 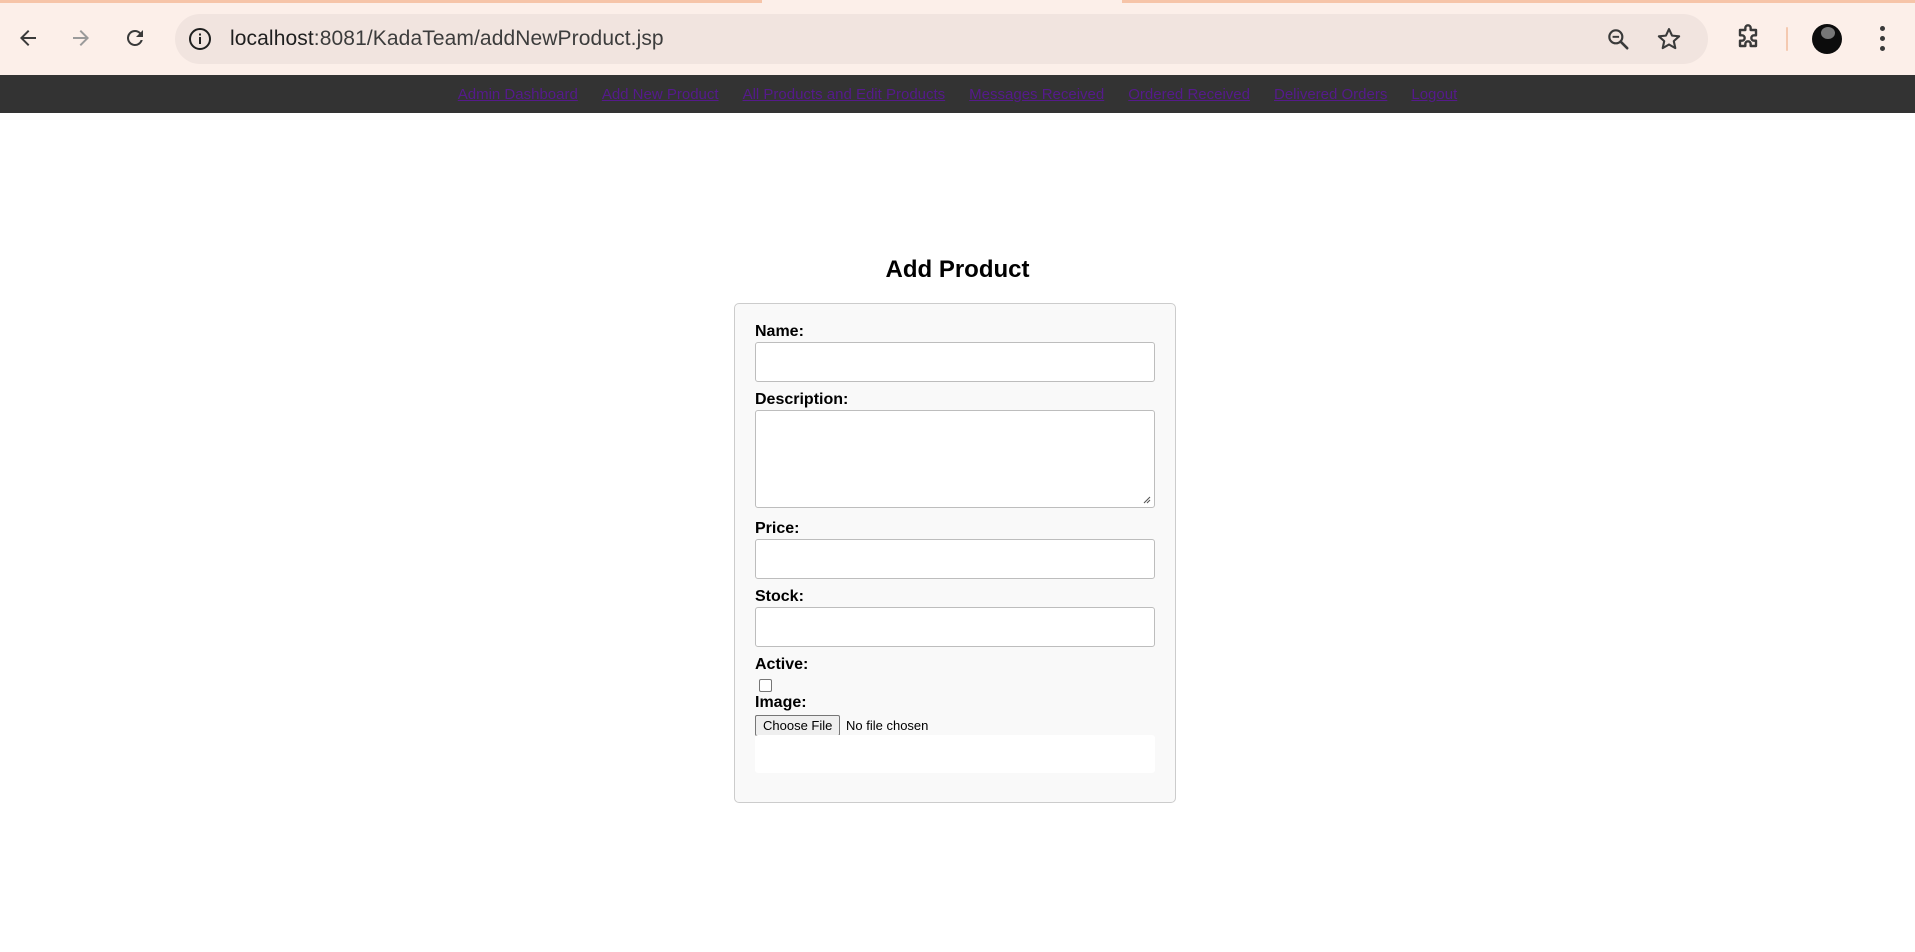 I want to click on arrow-left-icon, so click(x=28, y=38).